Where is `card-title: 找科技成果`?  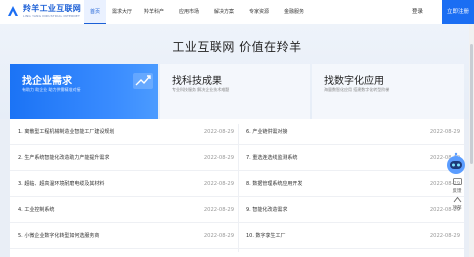 card-title: 找科技成果 is located at coordinates (197, 81).